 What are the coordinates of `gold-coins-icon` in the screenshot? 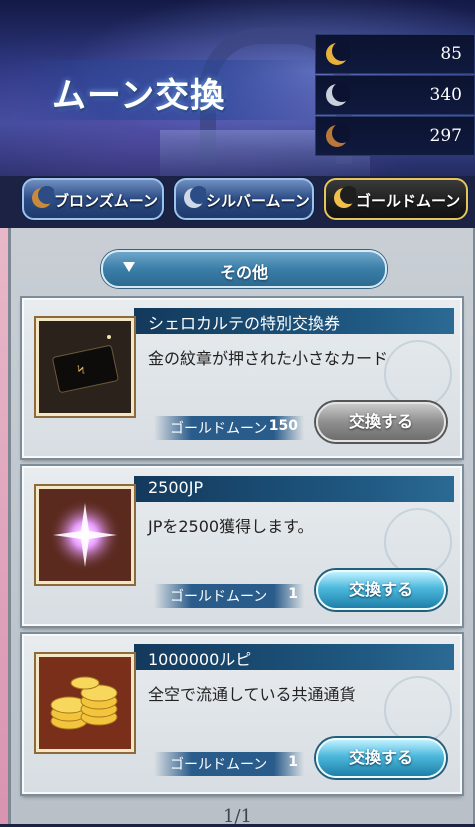 It's located at (85, 703).